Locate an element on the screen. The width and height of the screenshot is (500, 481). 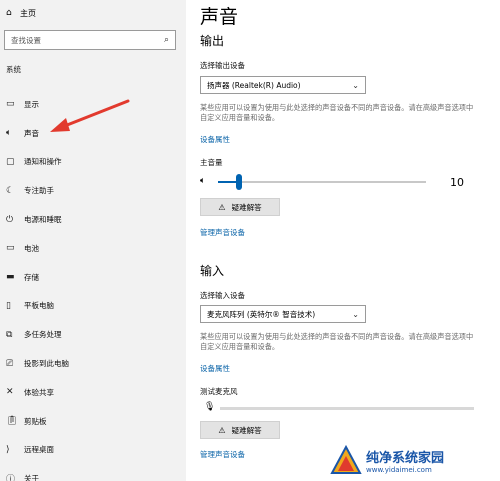
search-input: 查找设置 ⌕ is located at coordinates (90, 40).